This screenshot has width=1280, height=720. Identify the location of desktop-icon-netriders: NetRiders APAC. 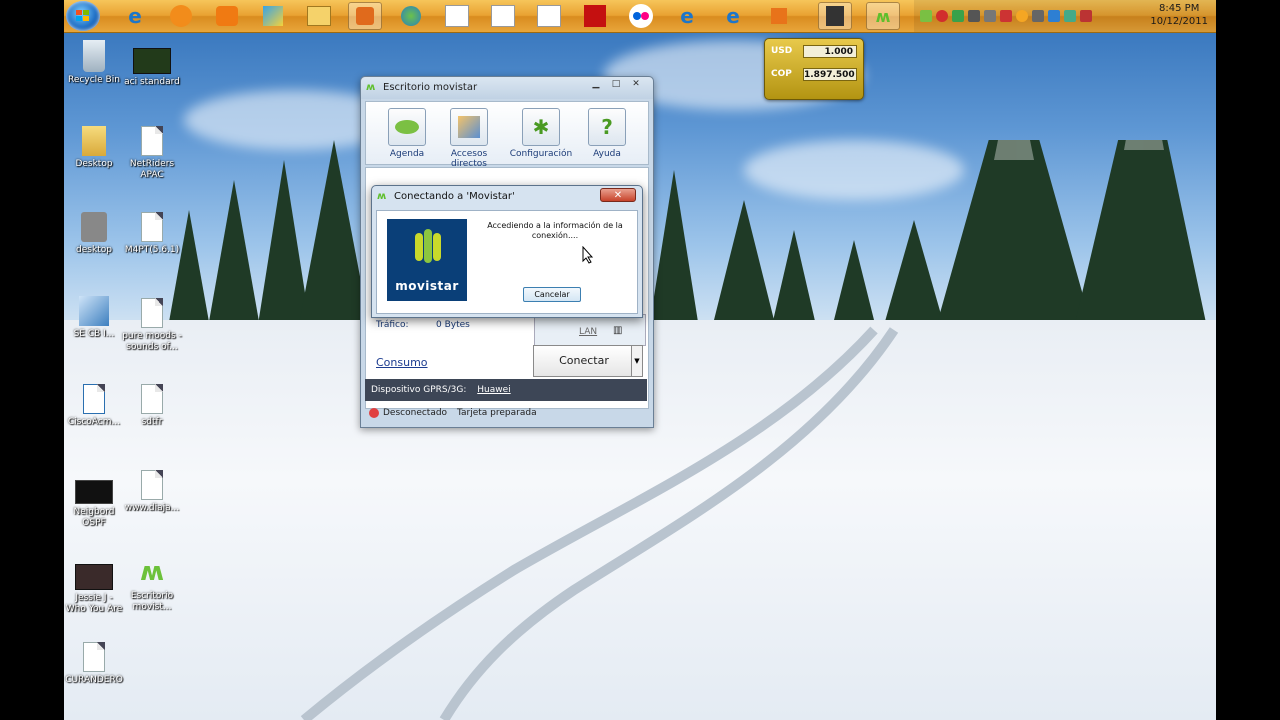
(152, 153).